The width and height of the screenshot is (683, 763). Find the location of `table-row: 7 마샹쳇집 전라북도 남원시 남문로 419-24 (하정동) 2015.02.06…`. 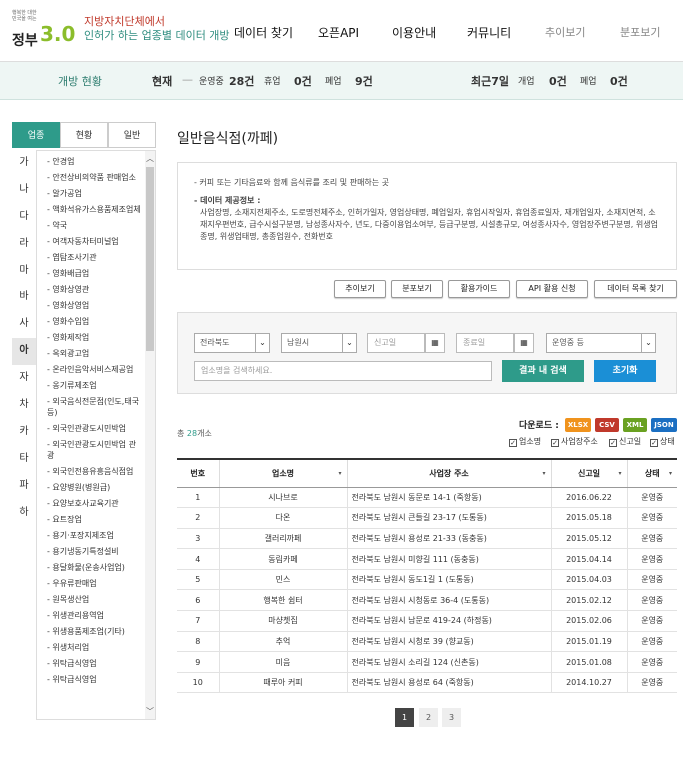

table-row: 7 마샹쳇집 전라북도 남원시 남문로 419-24 (하정동) 2015.02.06… is located at coordinates (427, 621).